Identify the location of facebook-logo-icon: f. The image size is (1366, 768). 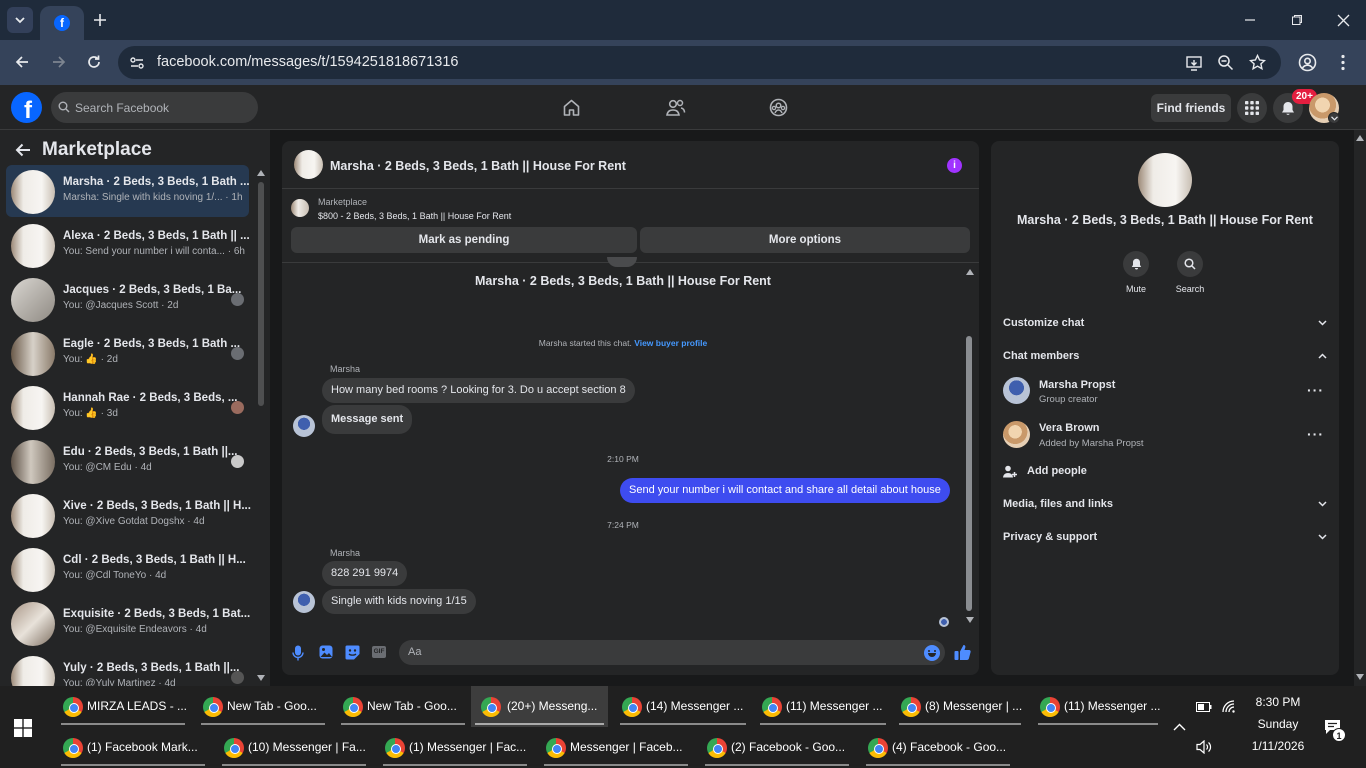
(26, 108).